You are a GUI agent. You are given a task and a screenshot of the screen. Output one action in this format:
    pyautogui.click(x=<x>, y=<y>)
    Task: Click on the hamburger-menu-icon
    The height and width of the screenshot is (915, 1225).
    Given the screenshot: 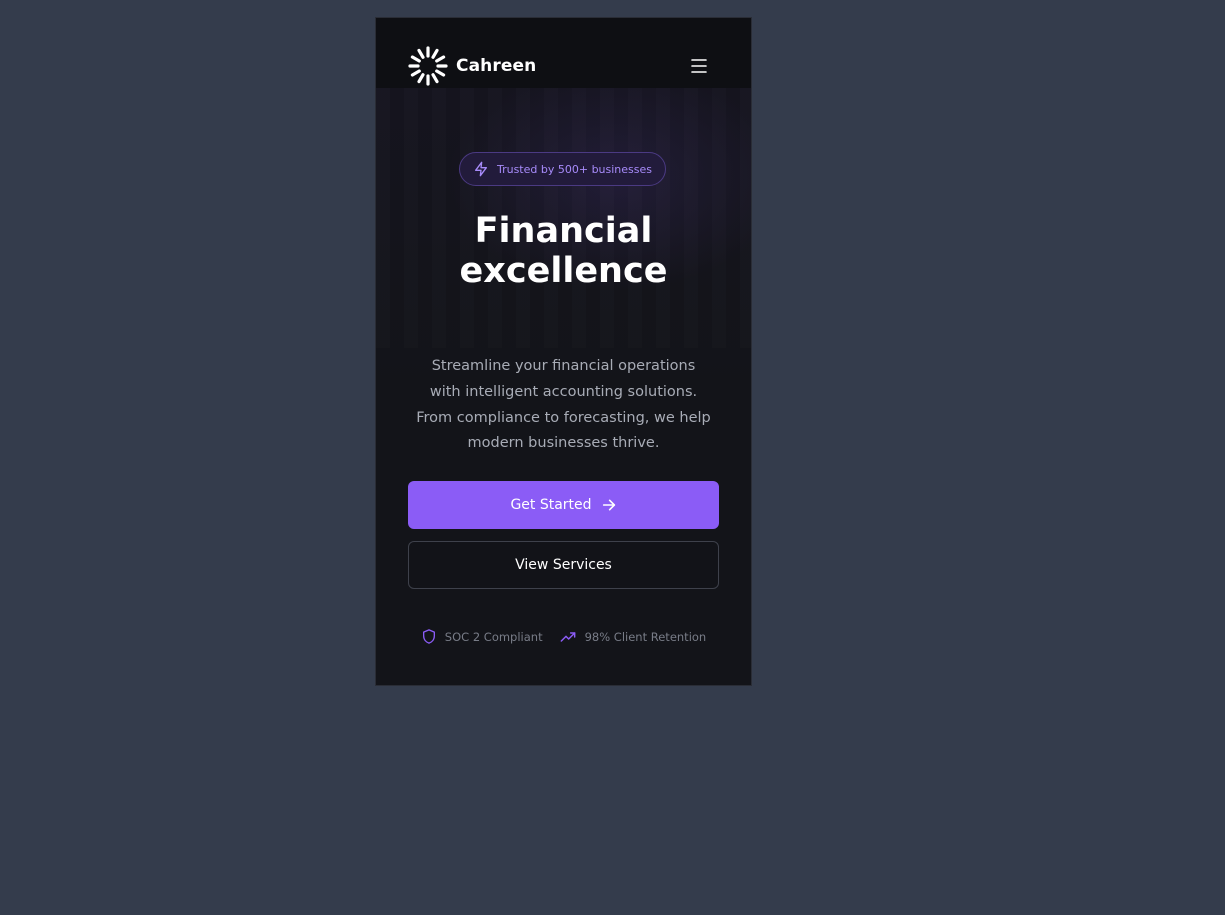 What is the action you would take?
    pyautogui.click(x=699, y=66)
    